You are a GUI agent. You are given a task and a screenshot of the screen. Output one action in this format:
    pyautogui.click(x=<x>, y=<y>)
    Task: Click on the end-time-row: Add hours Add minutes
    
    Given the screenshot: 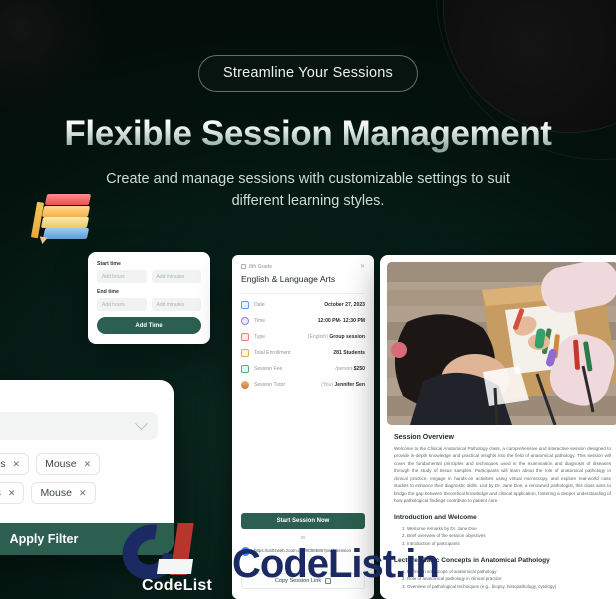 What is the action you would take?
    pyautogui.click(x=149, y=304)
    